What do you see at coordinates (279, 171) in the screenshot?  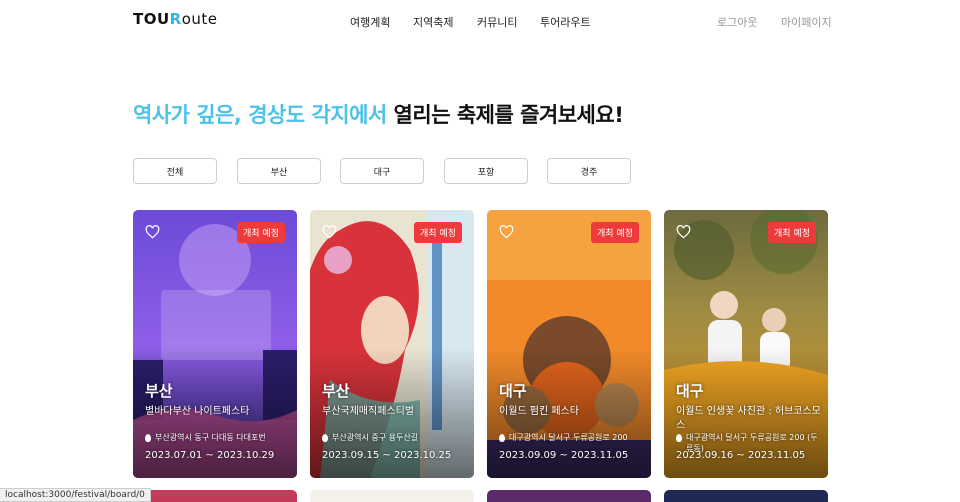 I see `filter-busan: 부산` at bounding box center [279, 171].